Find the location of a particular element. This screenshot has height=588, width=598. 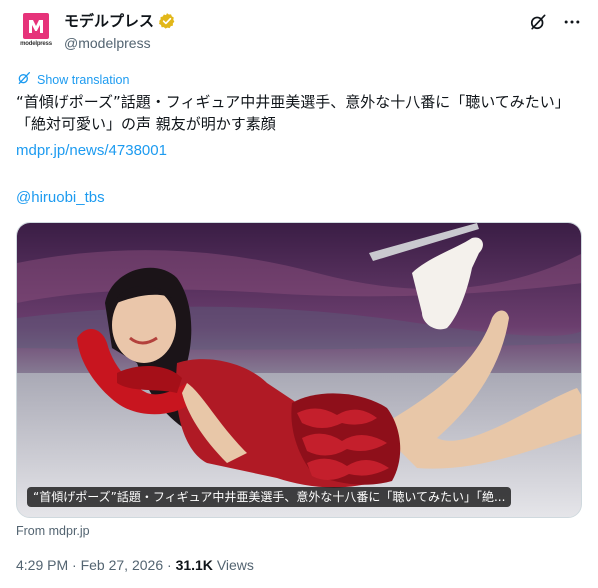

mention-link: @hiruobi_tbs is located at coordinates (60, 198).